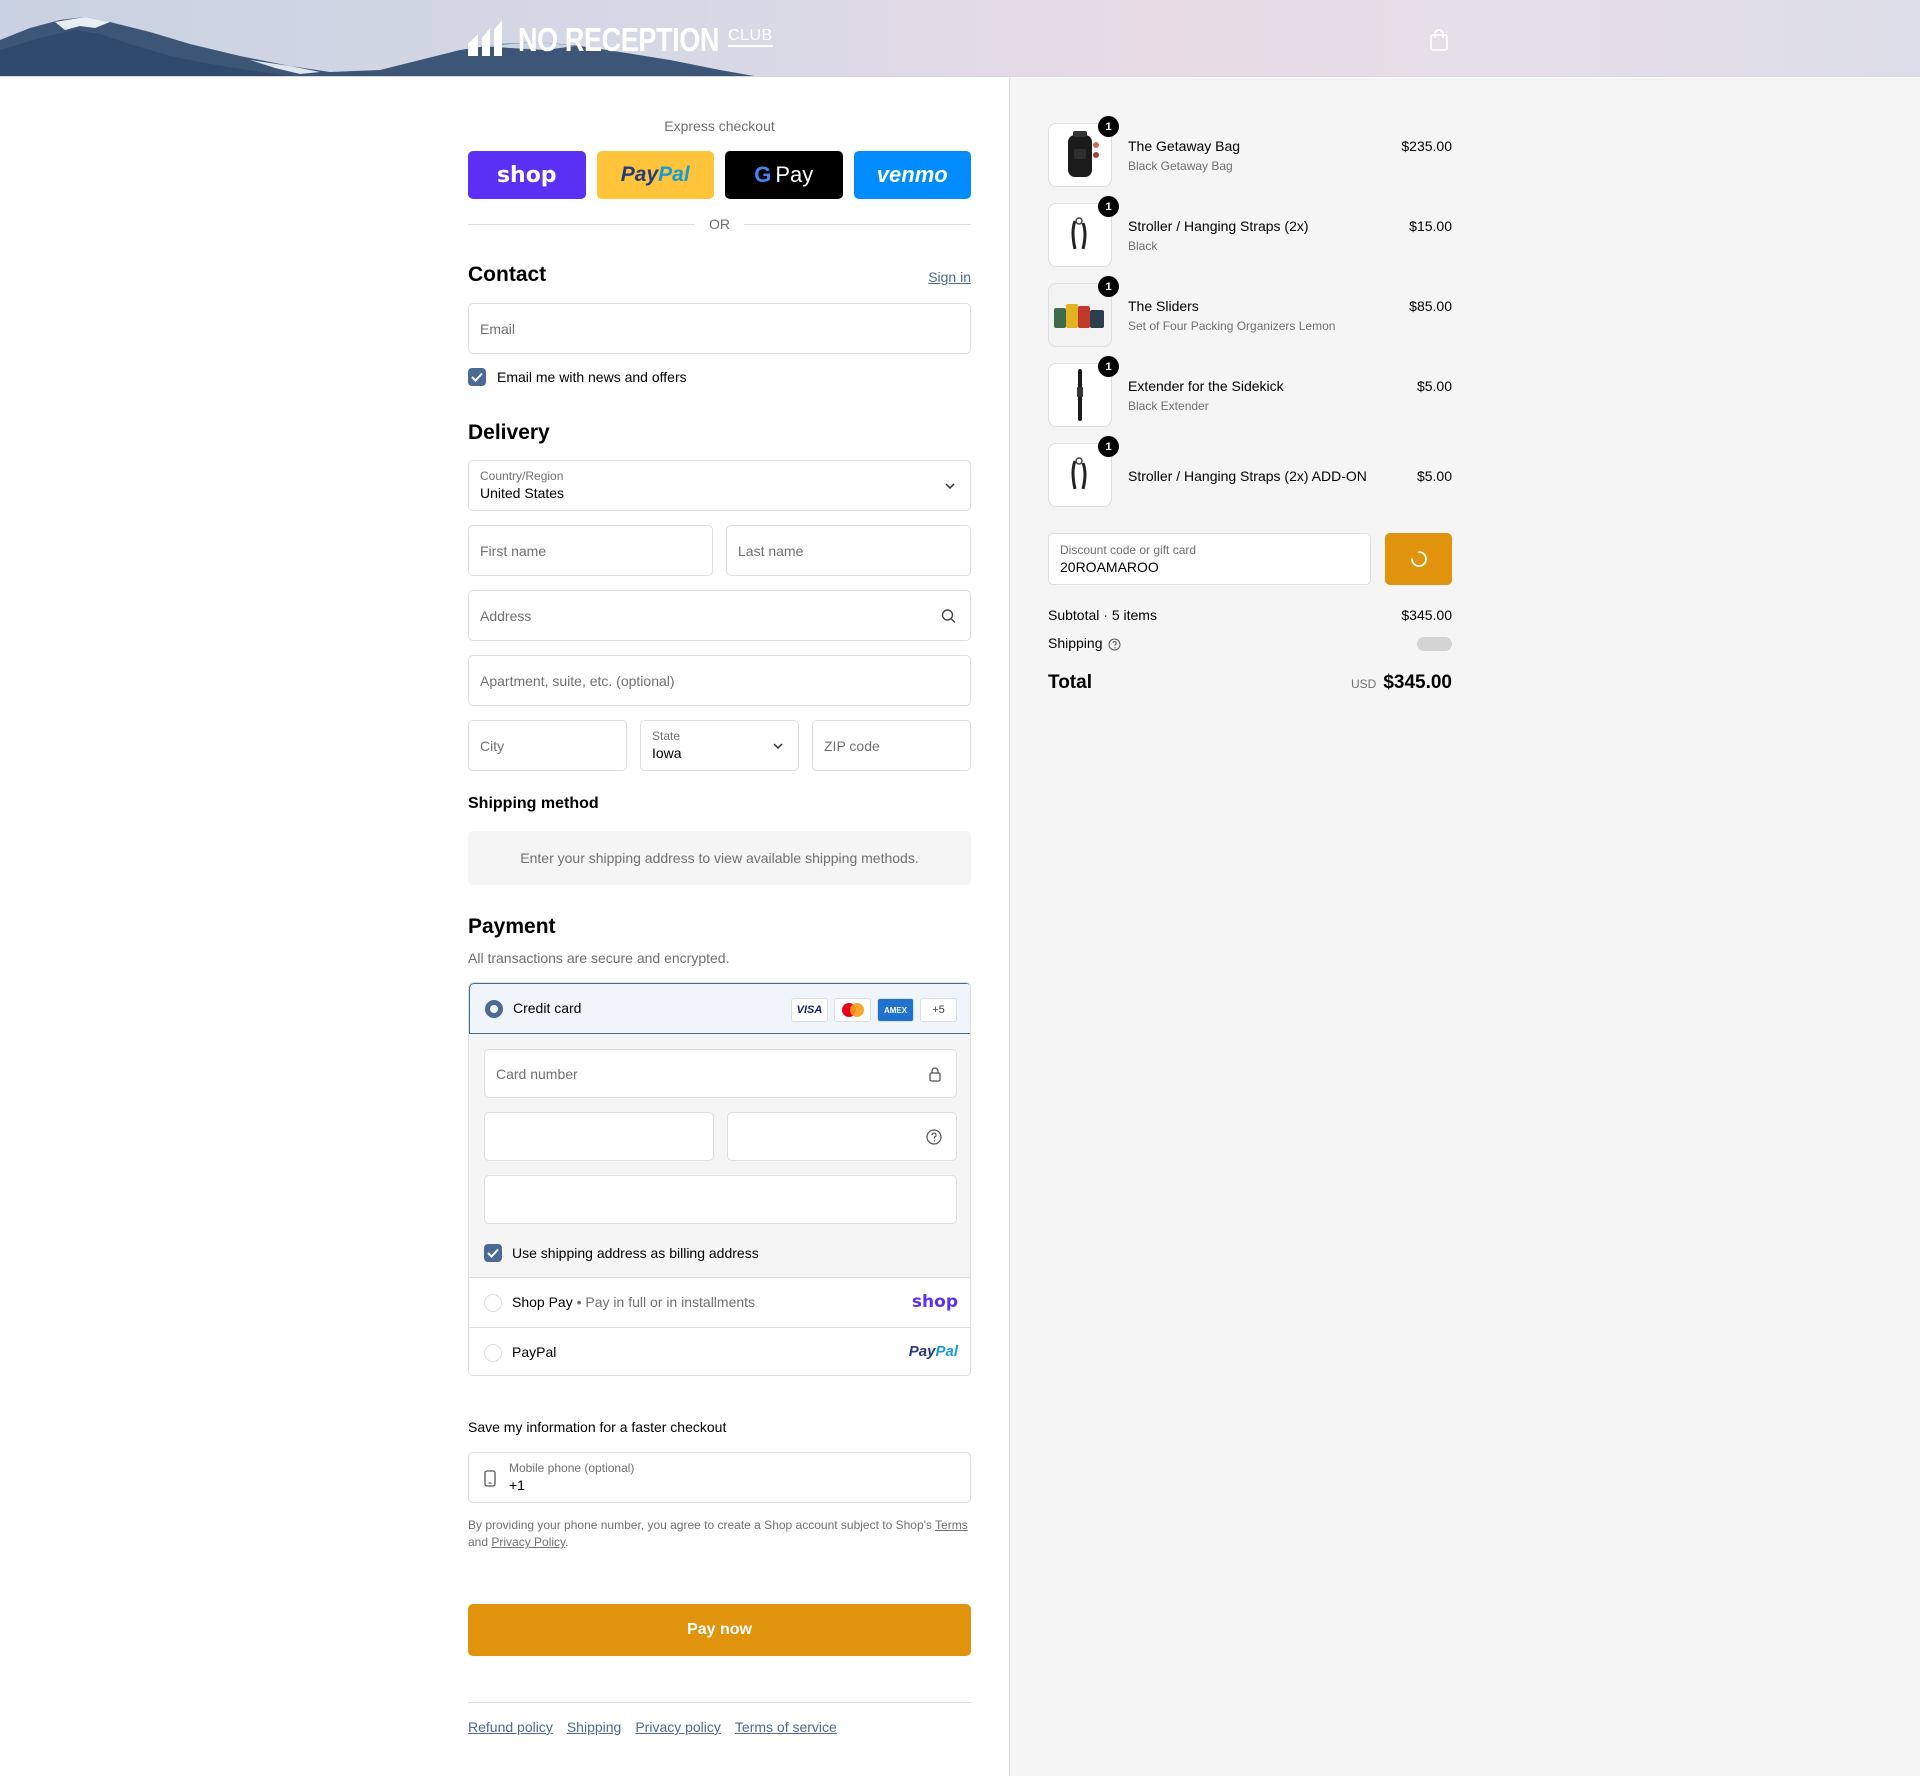  Describe the element at coordinates (719, 1702) in the screenshot. I see `footer-divider` at that location.